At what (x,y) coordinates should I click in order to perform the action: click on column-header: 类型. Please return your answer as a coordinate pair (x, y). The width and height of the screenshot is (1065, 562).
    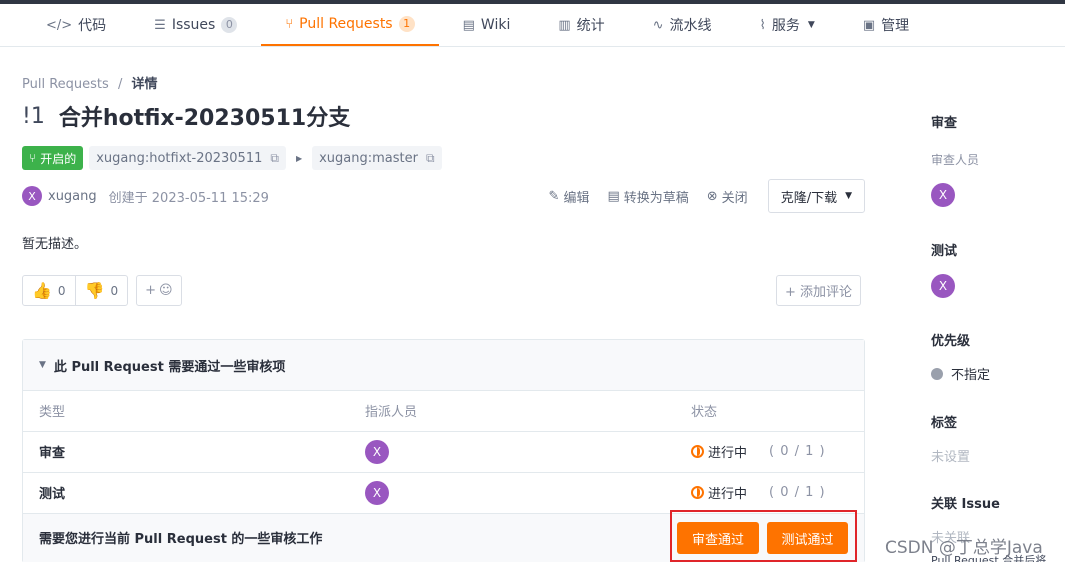
    Looking at the image, I should click on (186, 411).